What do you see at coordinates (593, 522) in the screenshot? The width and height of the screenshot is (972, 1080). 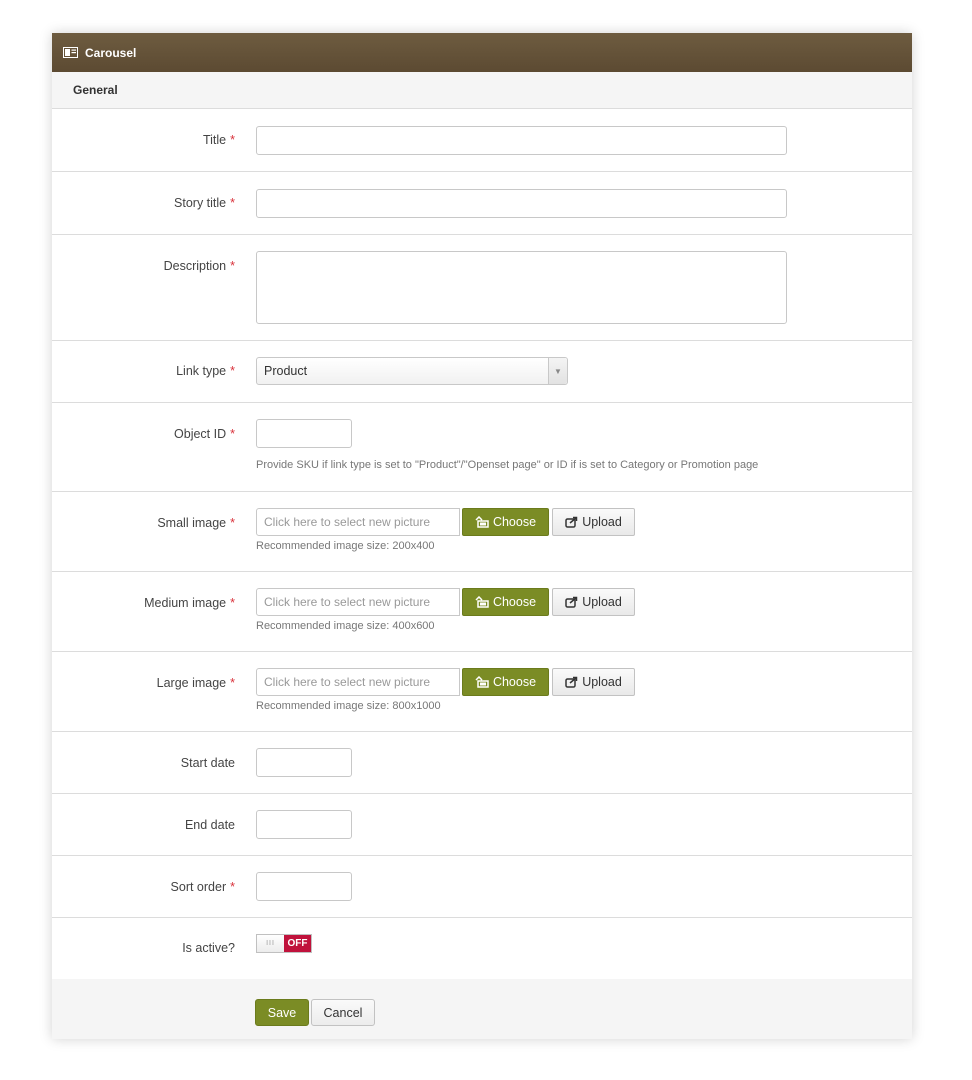 I see `small-image-upload-button: Upload` at bounding box center [593, 522].